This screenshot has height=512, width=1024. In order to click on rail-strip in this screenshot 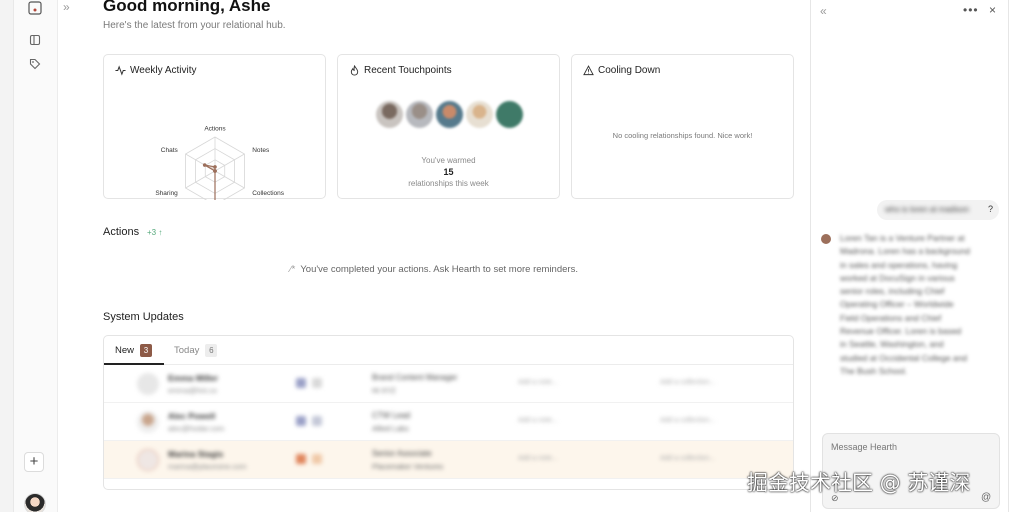, I will do `click(7, 256)`.